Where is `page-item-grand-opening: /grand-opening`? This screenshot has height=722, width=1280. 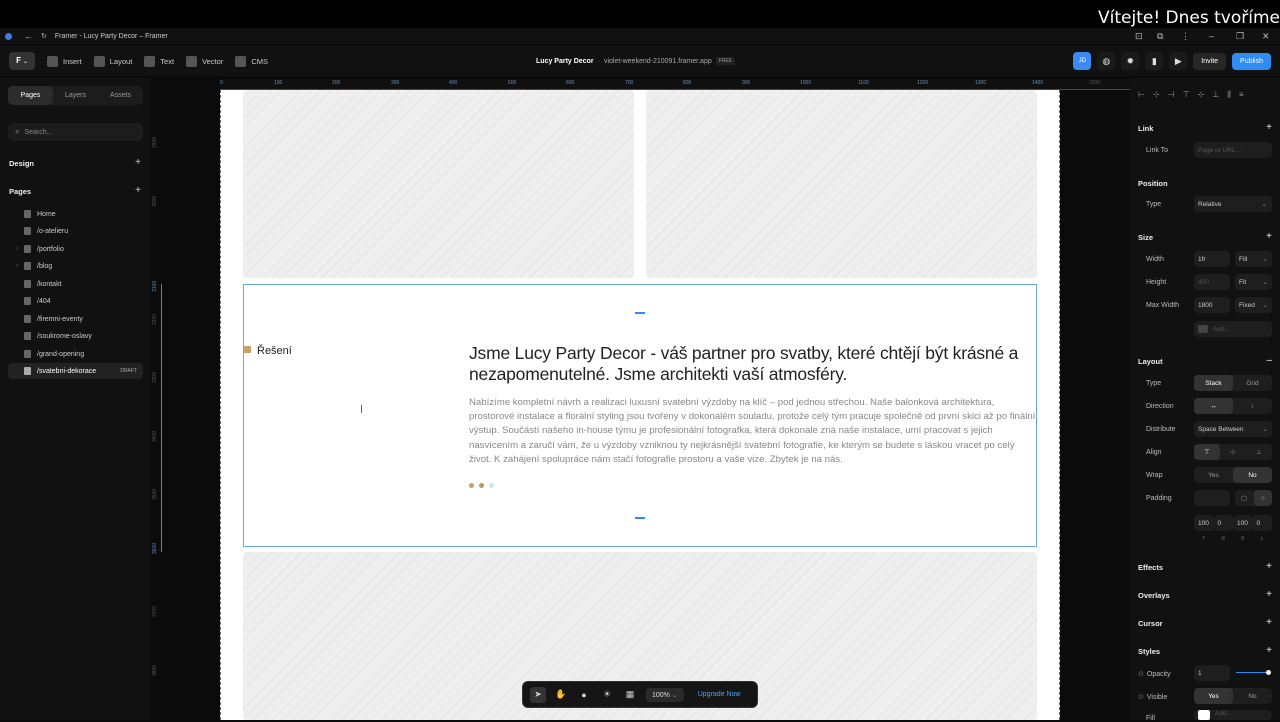 page-item-grand-opening: /grand-opening is located at coordinates (75, 354).